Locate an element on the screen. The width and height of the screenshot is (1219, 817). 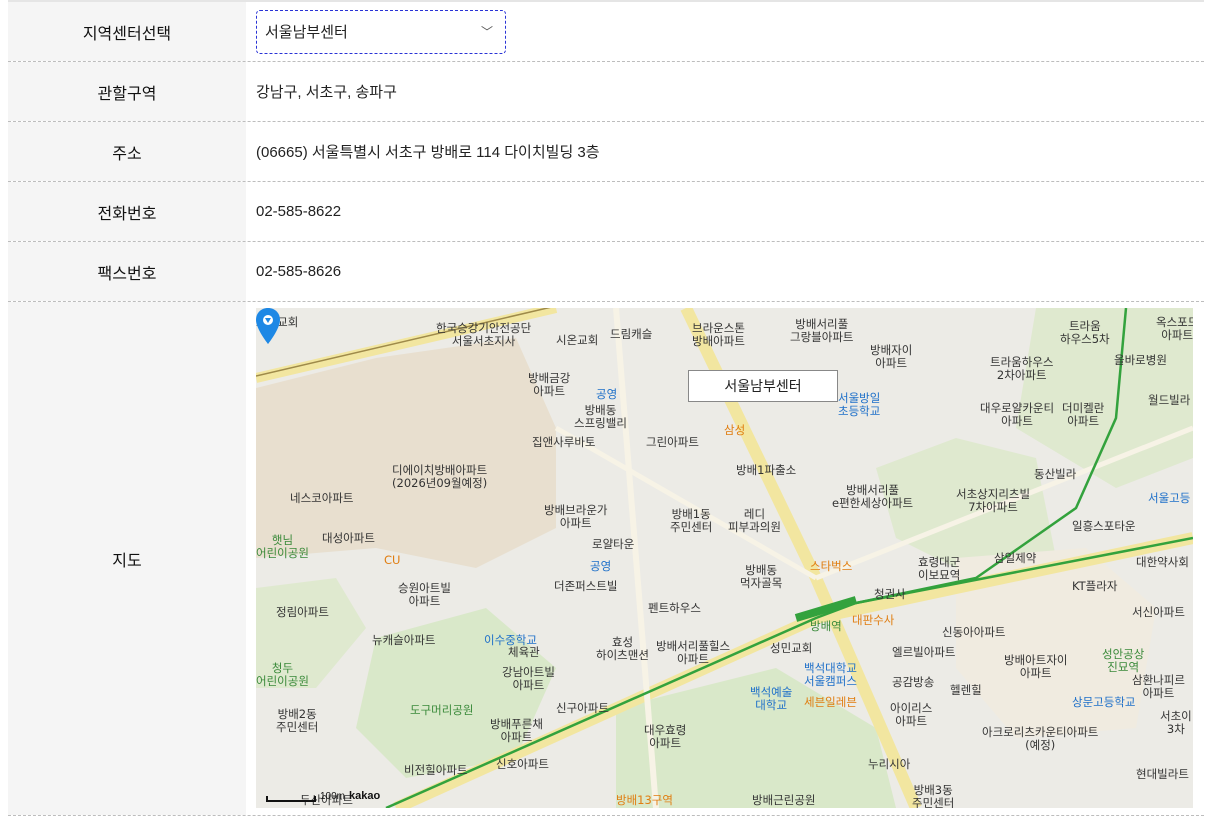
address-label: 주소 is located at coordinates (127, 151).